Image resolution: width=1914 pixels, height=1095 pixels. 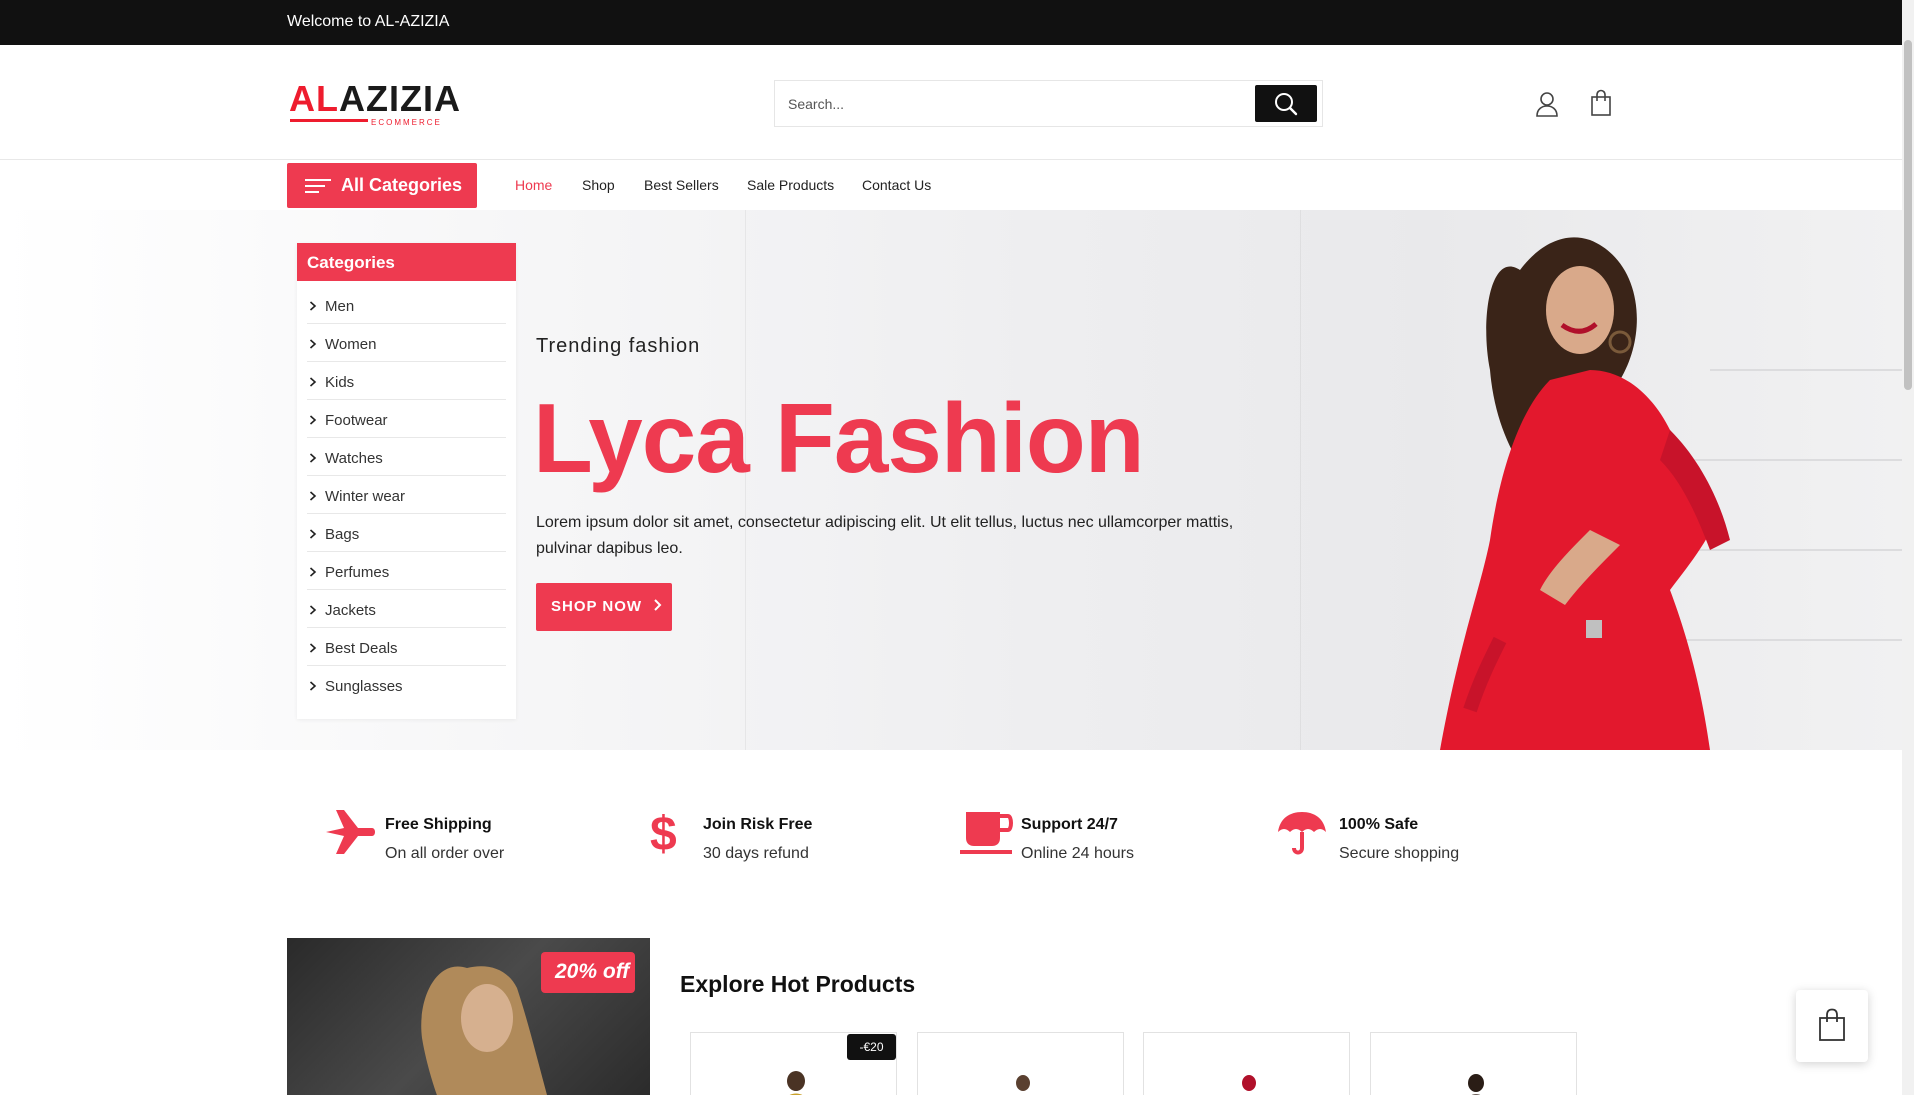 I want to click on umbrella-icon, so click(x=1302, y=833).